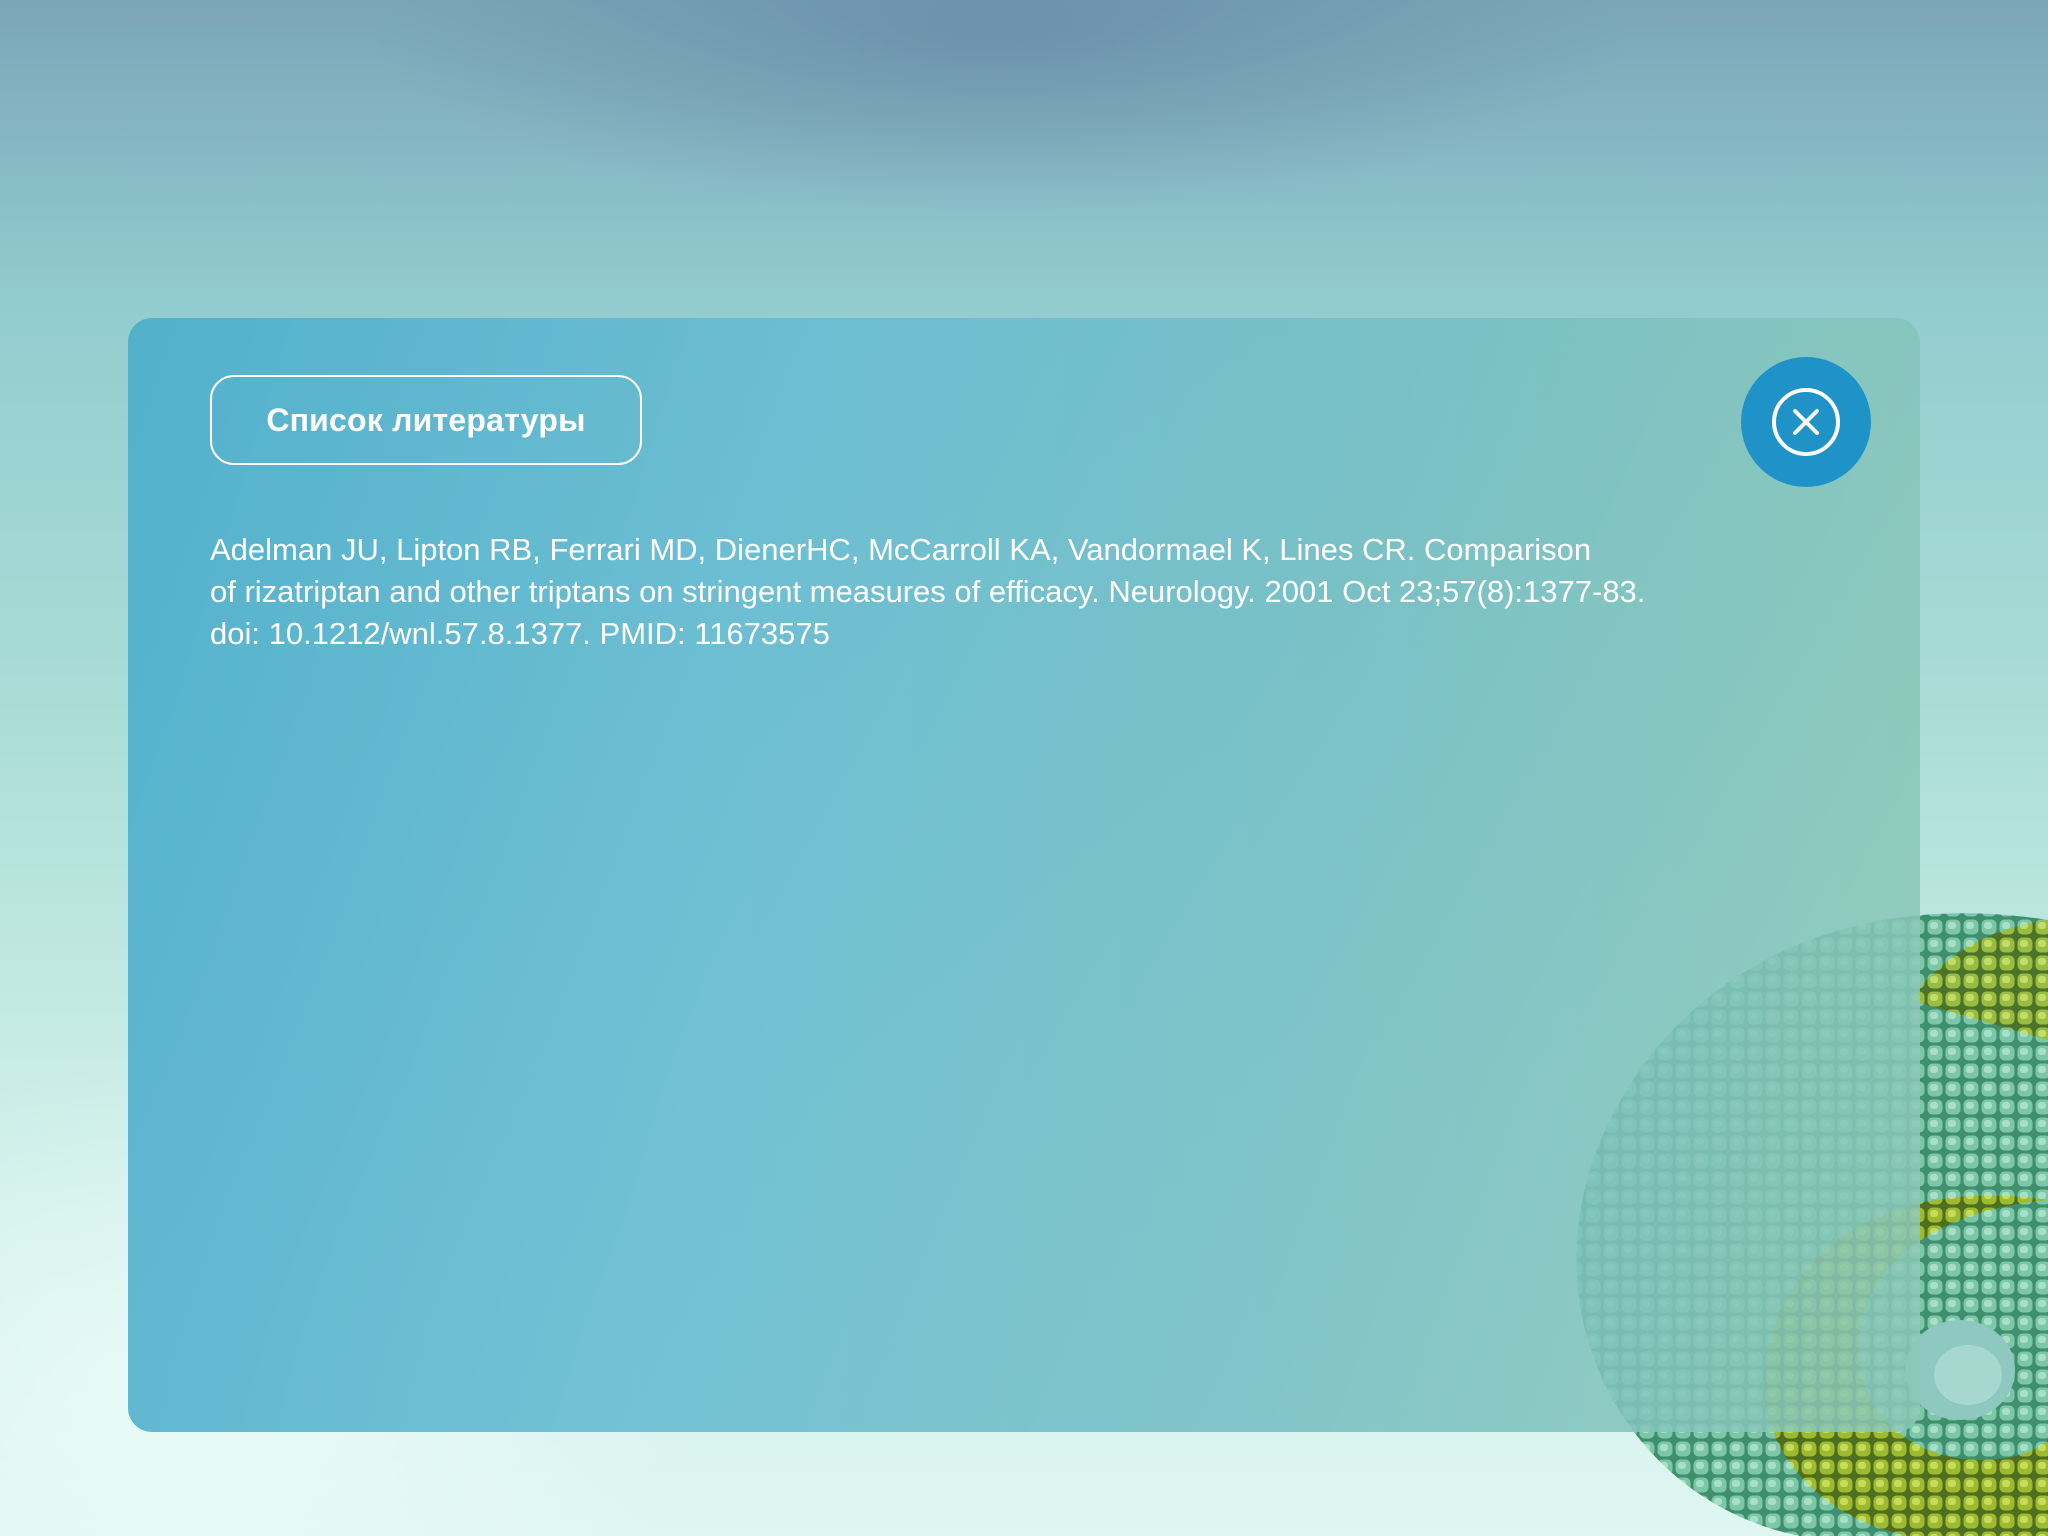 Image resolution: width=2048 pixels, height=1536 pixels. I want to click on modal-title-box: Список литературы, so click(426, 420).